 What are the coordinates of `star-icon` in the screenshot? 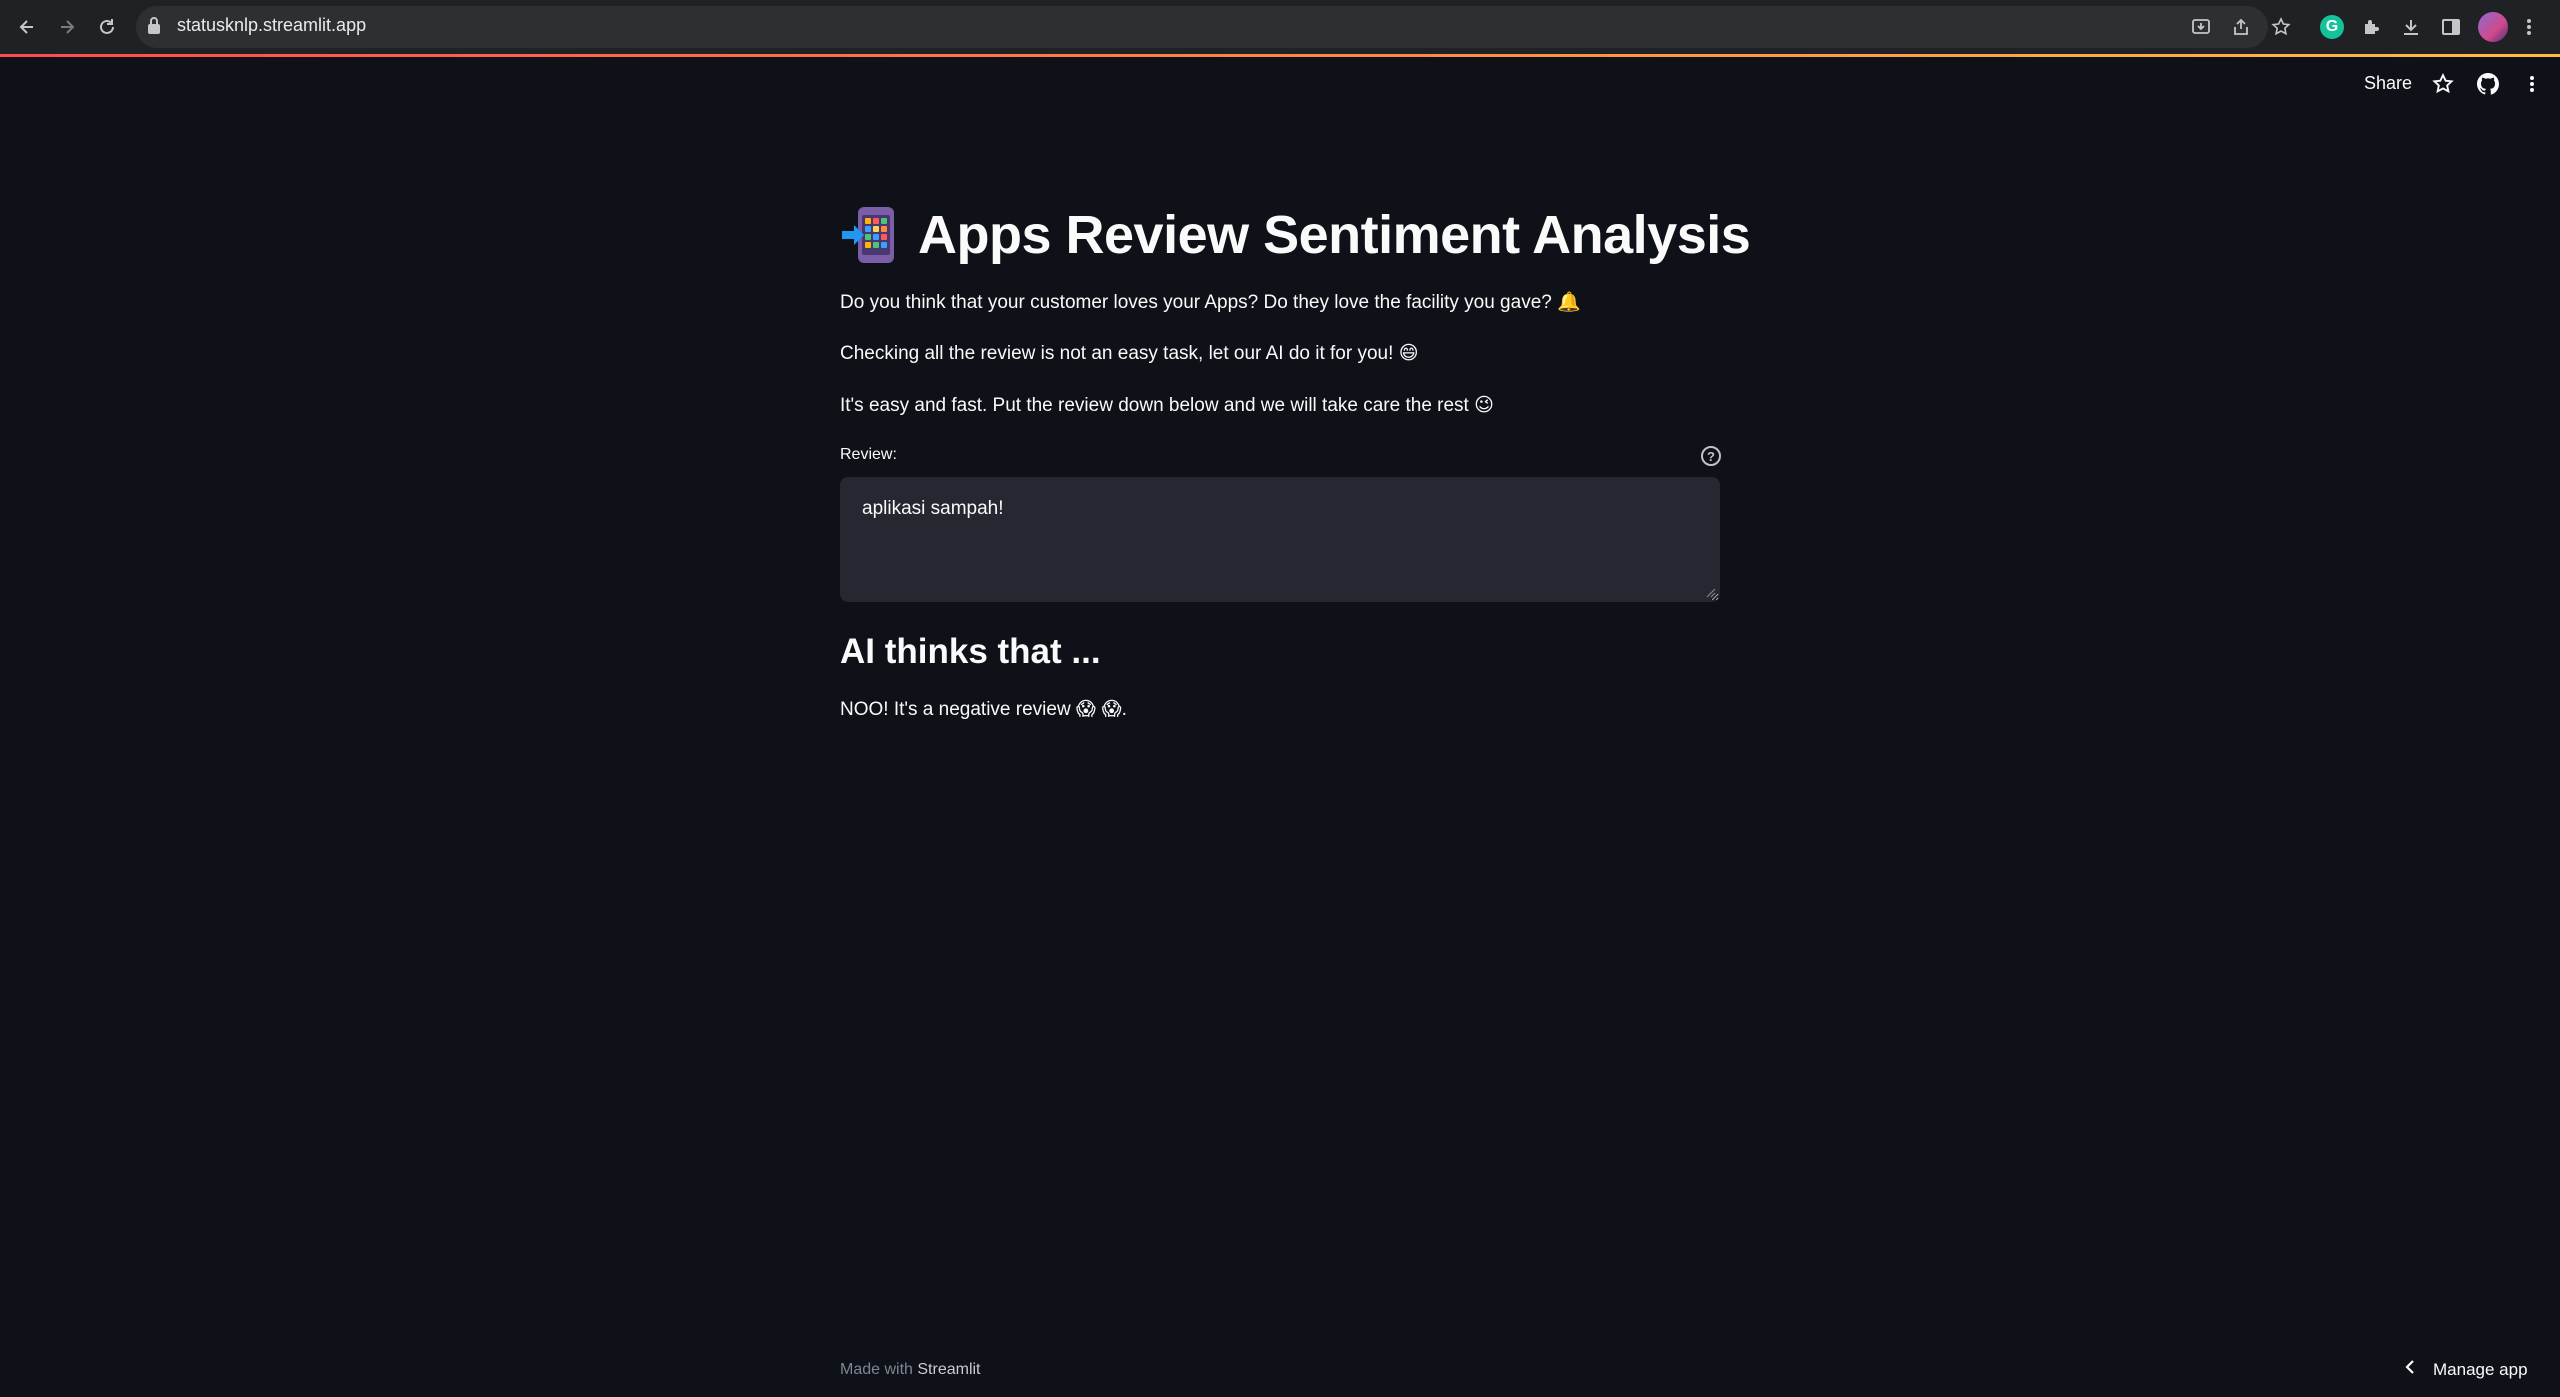 It's located at (2443, 84).